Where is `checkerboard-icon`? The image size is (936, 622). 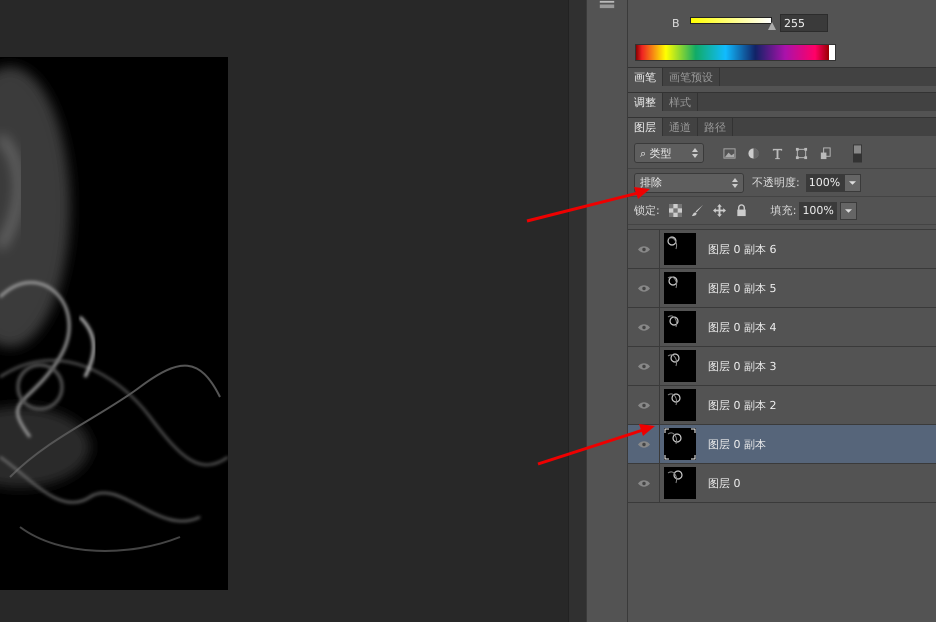
checkerboard-icon is located at coordinates (675, 210).